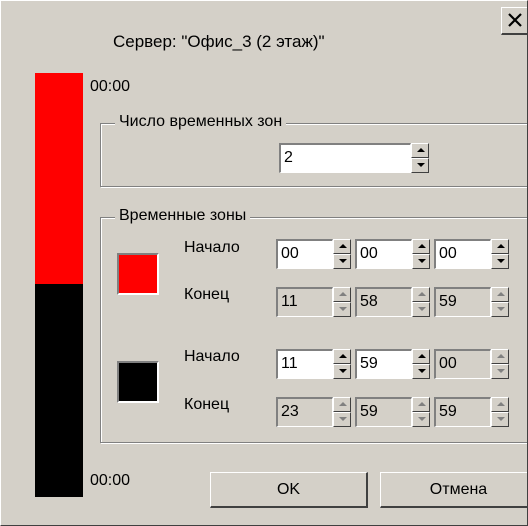  I want to click on zone1-end-minute: 58, so click(392, 302).